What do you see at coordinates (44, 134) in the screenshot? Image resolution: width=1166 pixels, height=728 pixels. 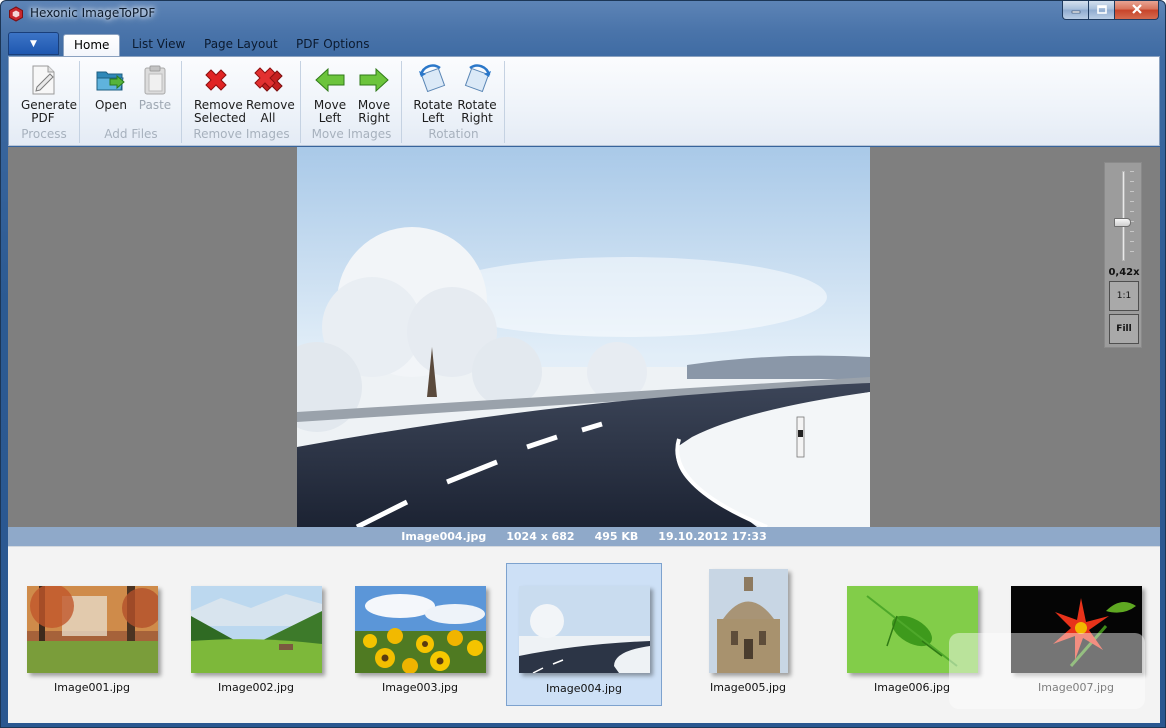 I see `group-label-process: Process` at bounding box center [44, 134].